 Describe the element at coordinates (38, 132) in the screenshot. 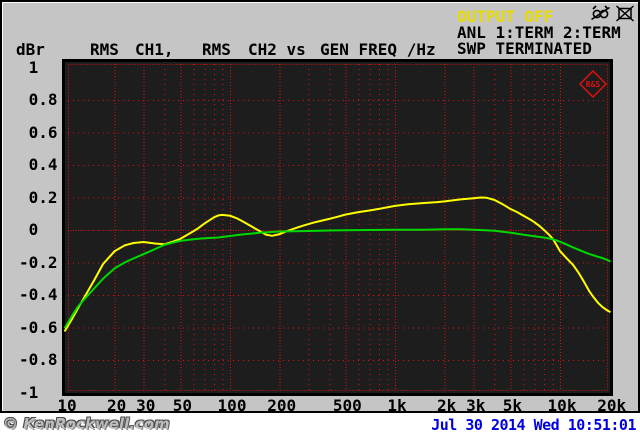

I see `y-tick-label: 0.6` at that location.